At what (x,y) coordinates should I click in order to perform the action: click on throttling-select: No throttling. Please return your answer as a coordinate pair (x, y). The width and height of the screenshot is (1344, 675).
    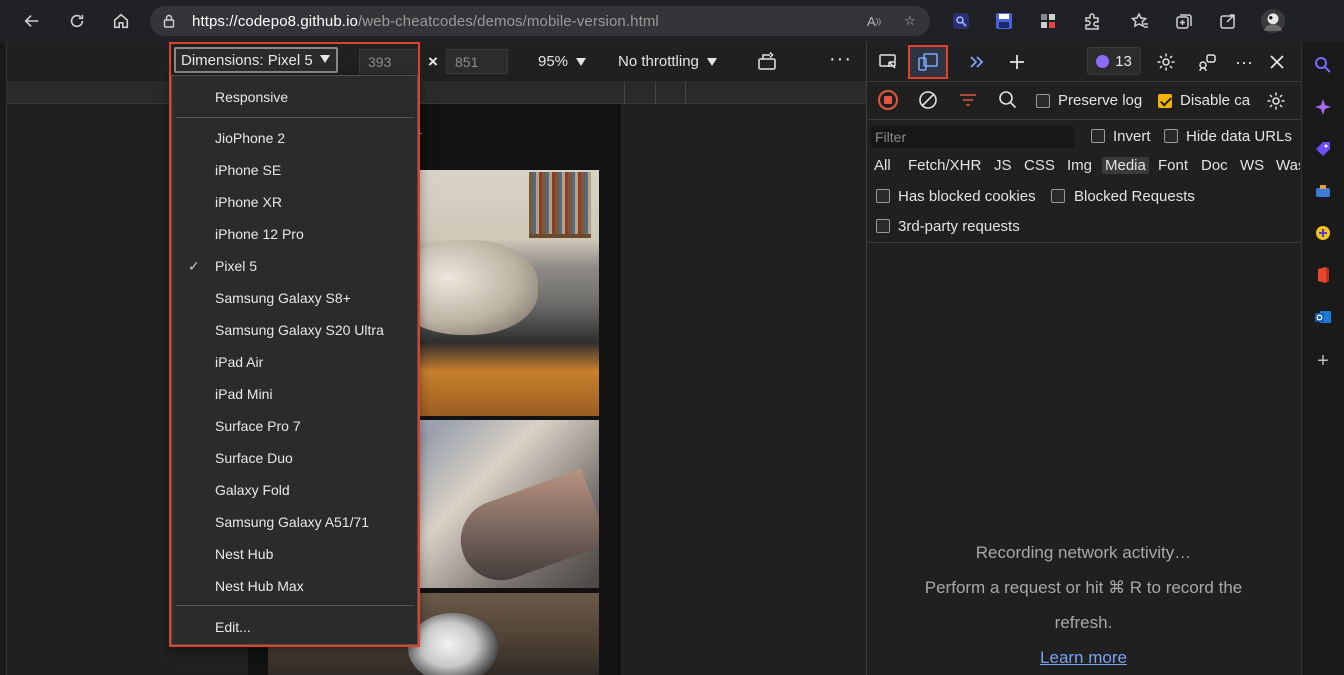
    Looking at the image, I should click on (667, 61).